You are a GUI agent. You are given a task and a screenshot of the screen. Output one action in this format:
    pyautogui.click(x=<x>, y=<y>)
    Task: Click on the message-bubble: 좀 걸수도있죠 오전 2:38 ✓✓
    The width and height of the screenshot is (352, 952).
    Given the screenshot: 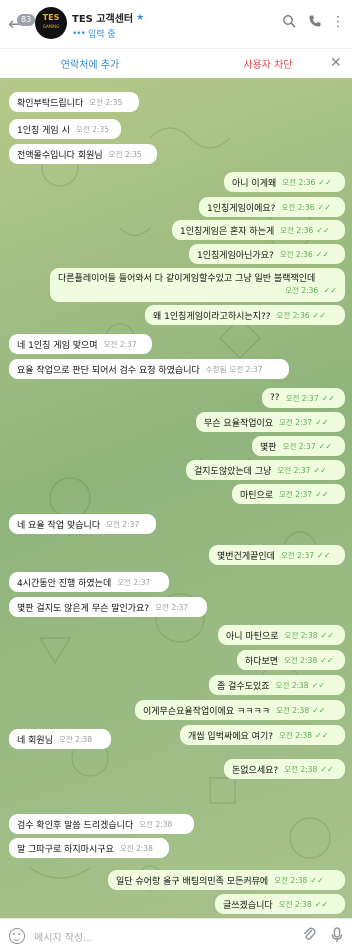 What is the action you would take?
    pyautogui.click(x=277, y=685)
    